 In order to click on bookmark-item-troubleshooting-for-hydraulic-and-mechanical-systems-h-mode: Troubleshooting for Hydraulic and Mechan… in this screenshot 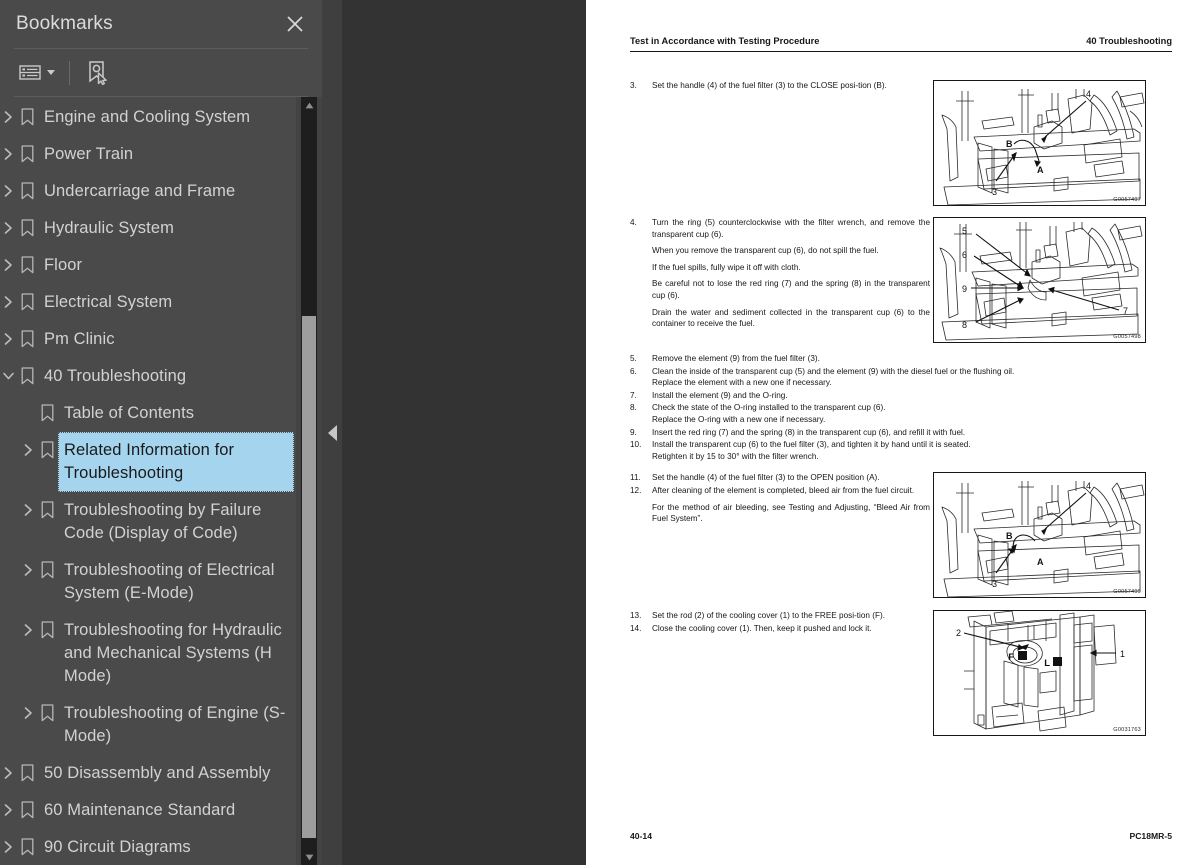, I will do `click(148, 653)`.